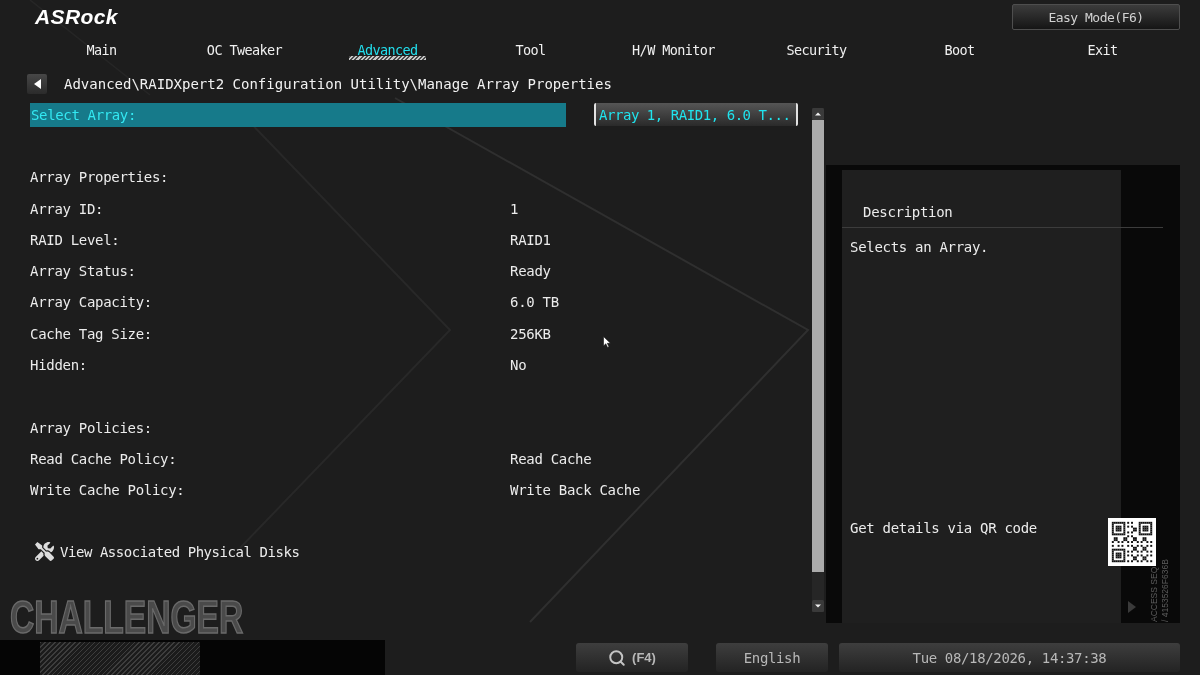 Image resolution: width=1200 pixels, height=675 pixels. Describe the element at coordinates (91, 302) in the screenshot. I see `setting-label: Array Capacity:` at that location.